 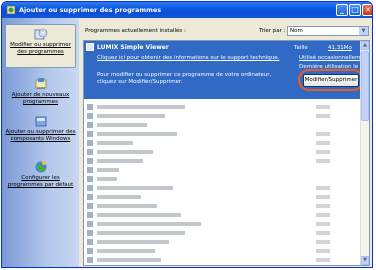 I want to click on size-value: 41,31Mo, so click(x=340, y=48).